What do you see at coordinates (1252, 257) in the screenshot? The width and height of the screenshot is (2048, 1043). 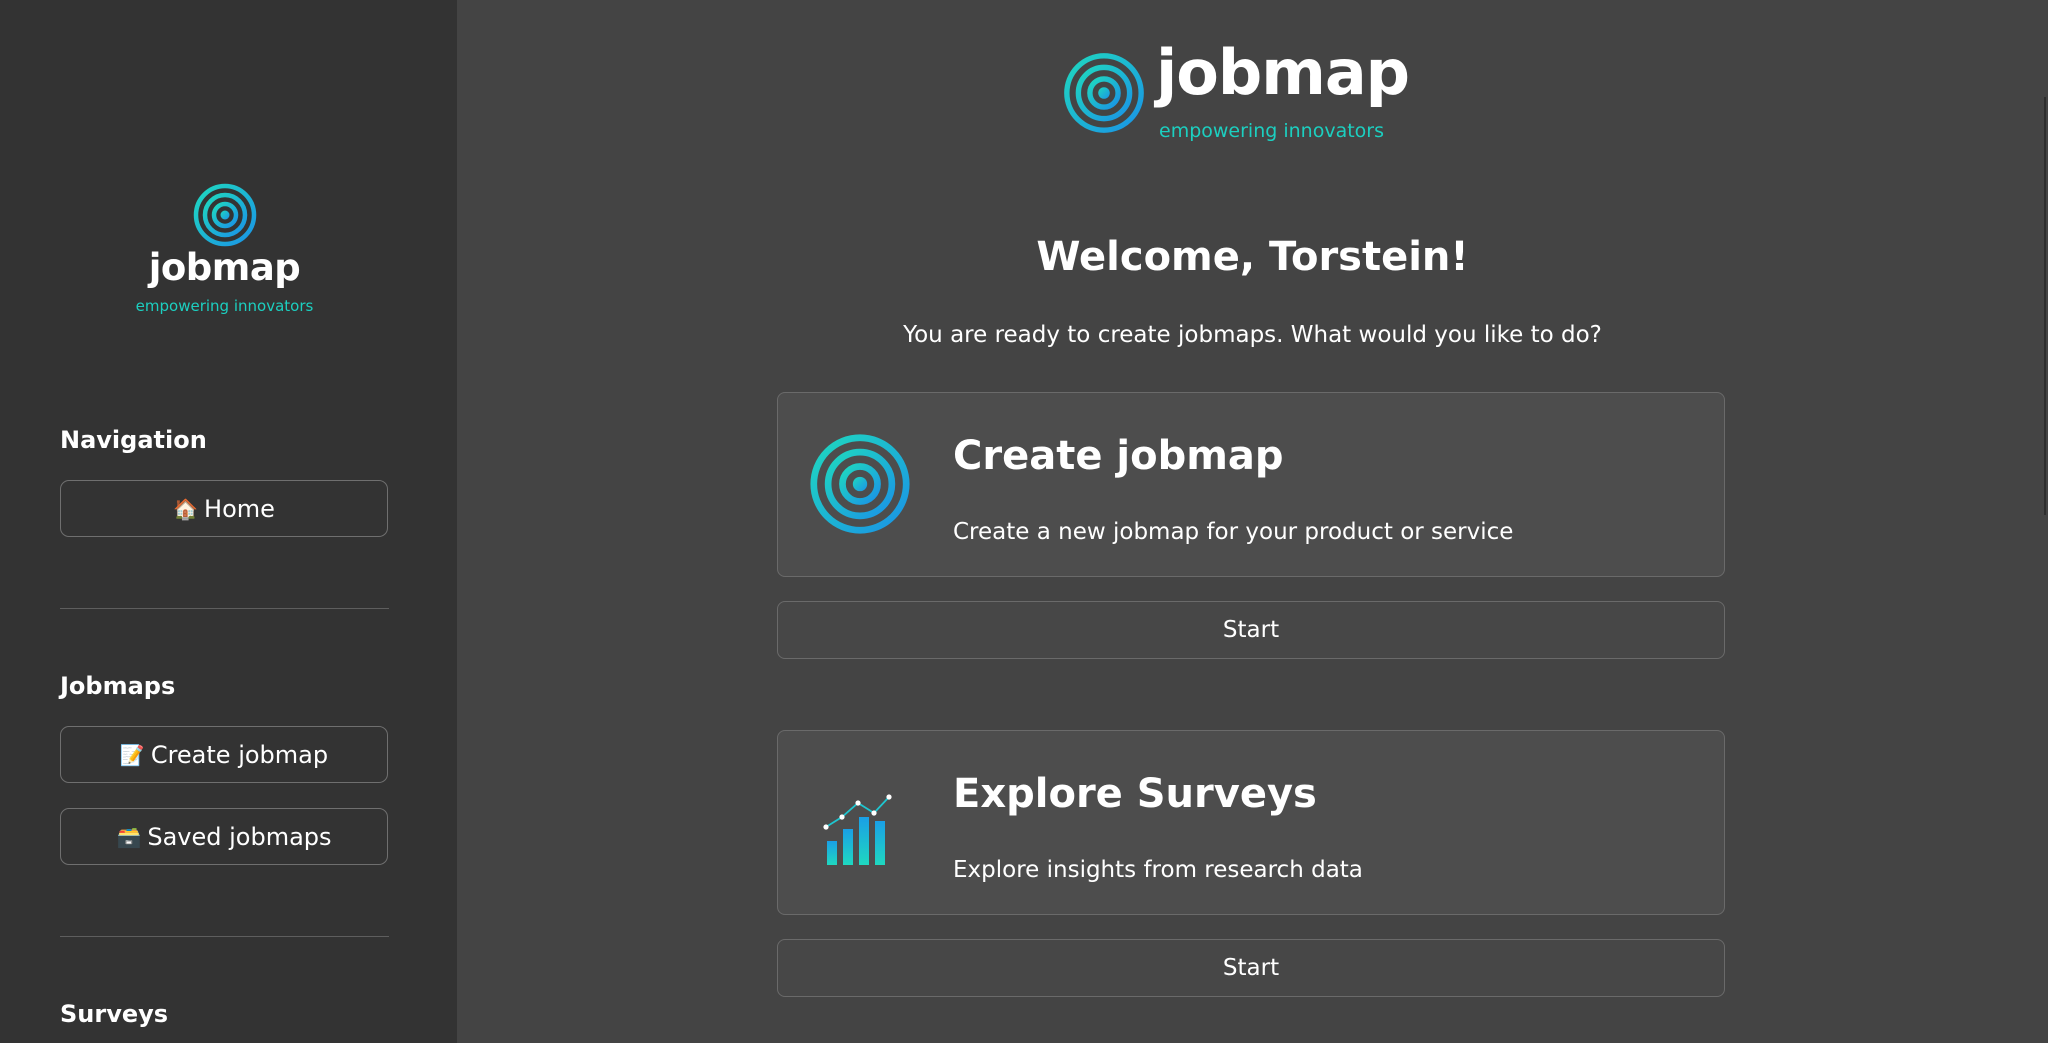 I see `welcome-heading: Welcome, Torstein!` at bounding box center [1252, 257].